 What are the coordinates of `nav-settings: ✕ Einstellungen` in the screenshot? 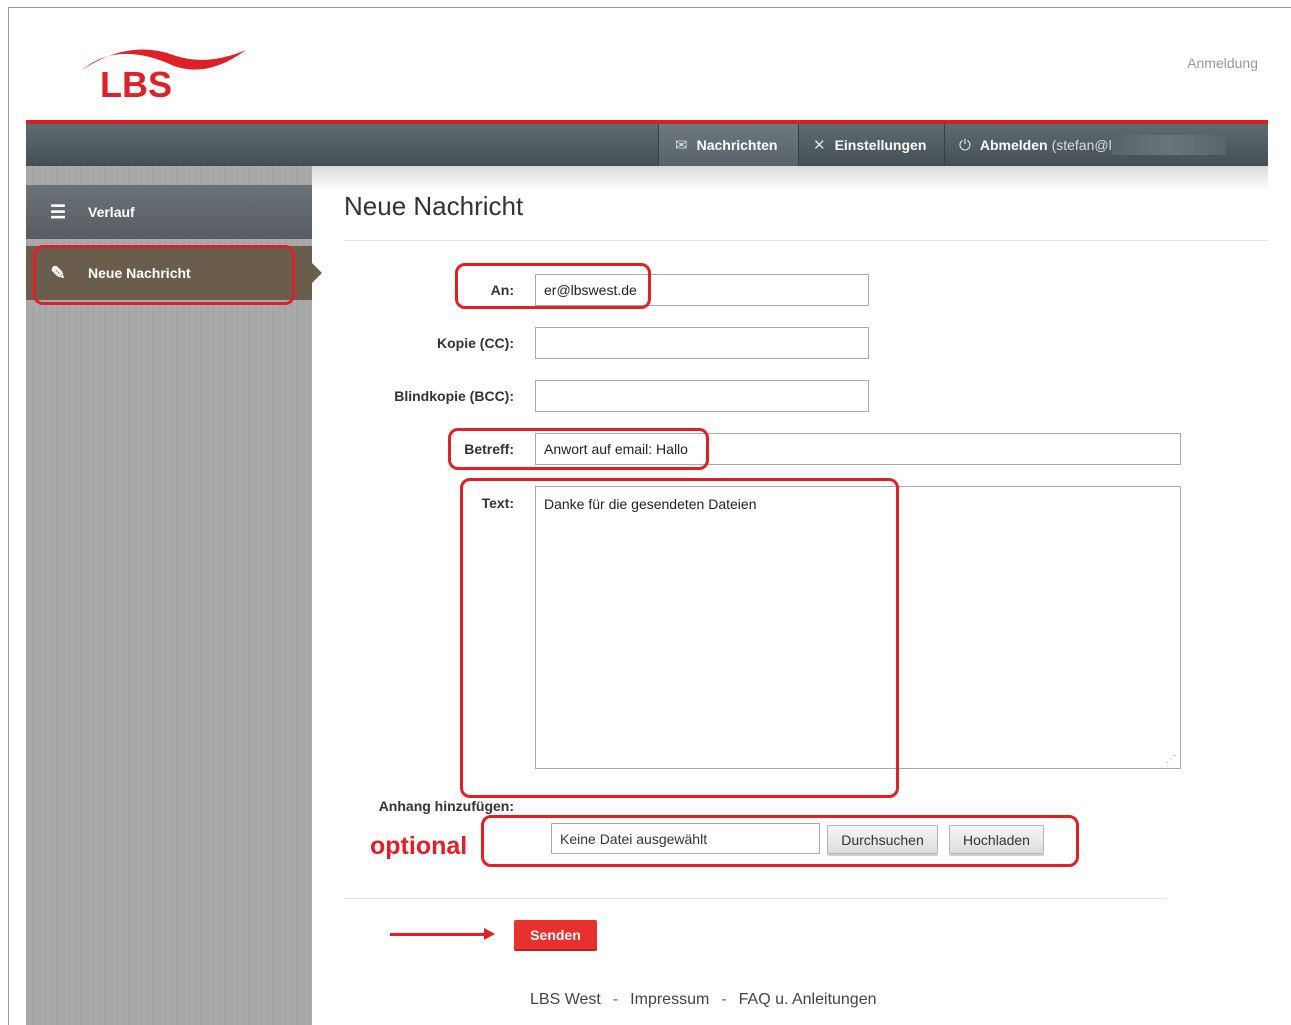 It's located at (871, 145).